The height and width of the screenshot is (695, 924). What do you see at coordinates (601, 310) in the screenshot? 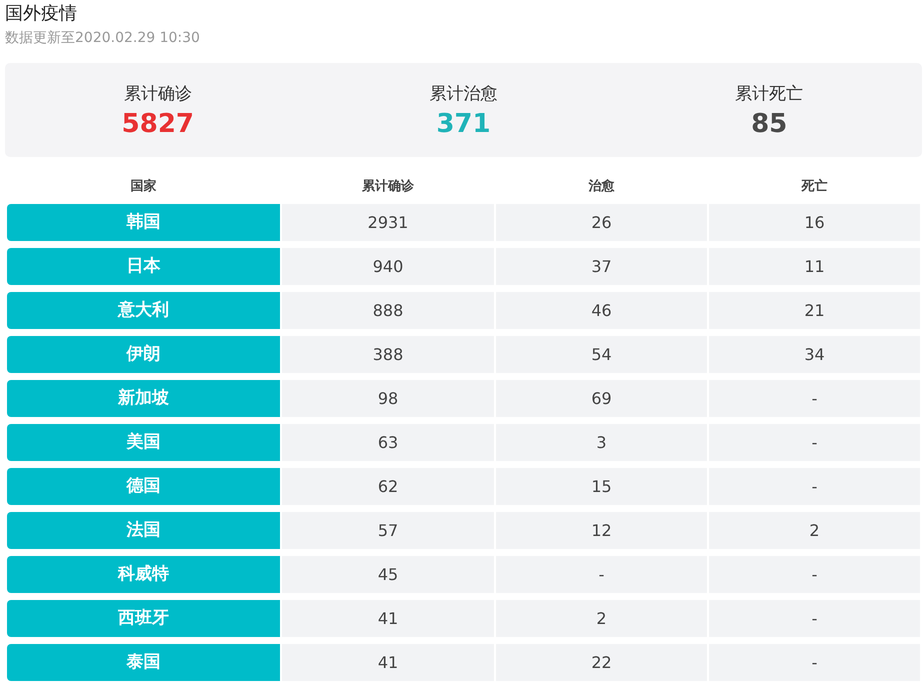
I see `table-cell: 46` at bounding box center [601, 310].